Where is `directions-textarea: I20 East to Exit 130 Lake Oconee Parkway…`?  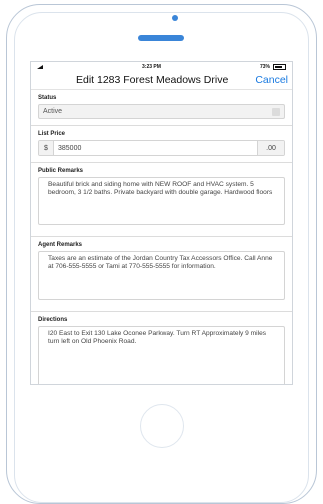
directions-textarea: I20 East to Exit 130 Lake Oconee Parkway… is located at coordinates (161, 355).